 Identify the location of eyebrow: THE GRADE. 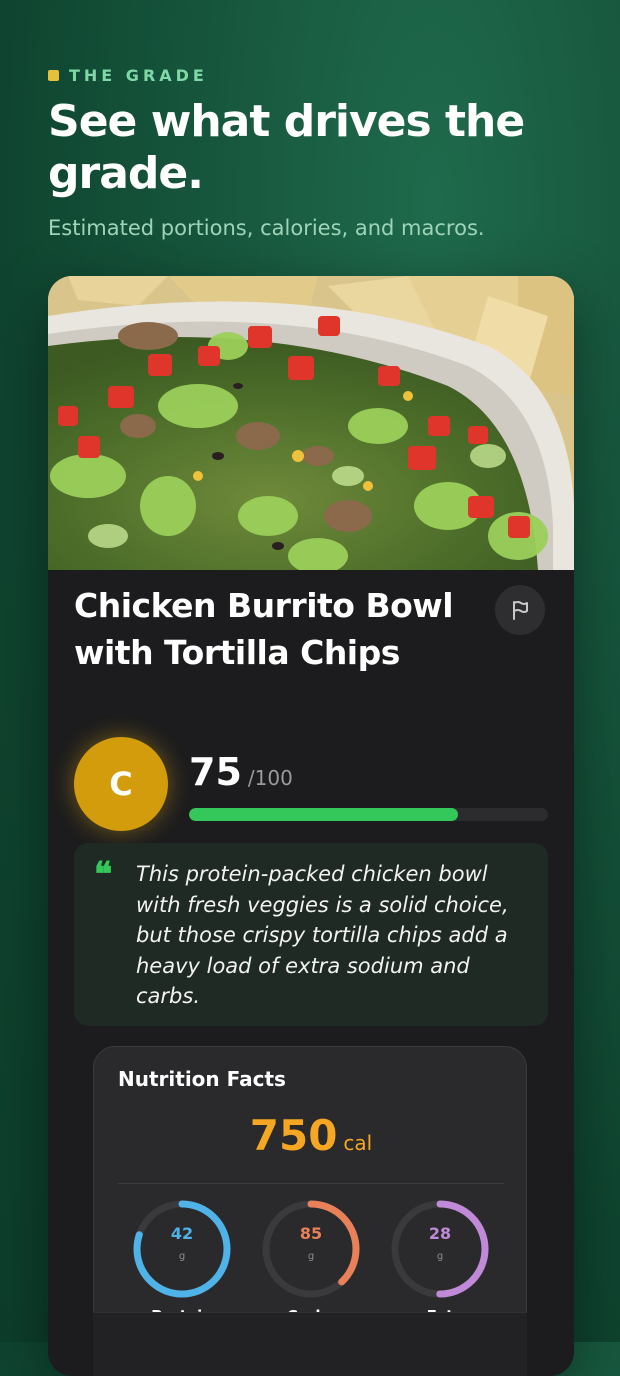
(128, 75).